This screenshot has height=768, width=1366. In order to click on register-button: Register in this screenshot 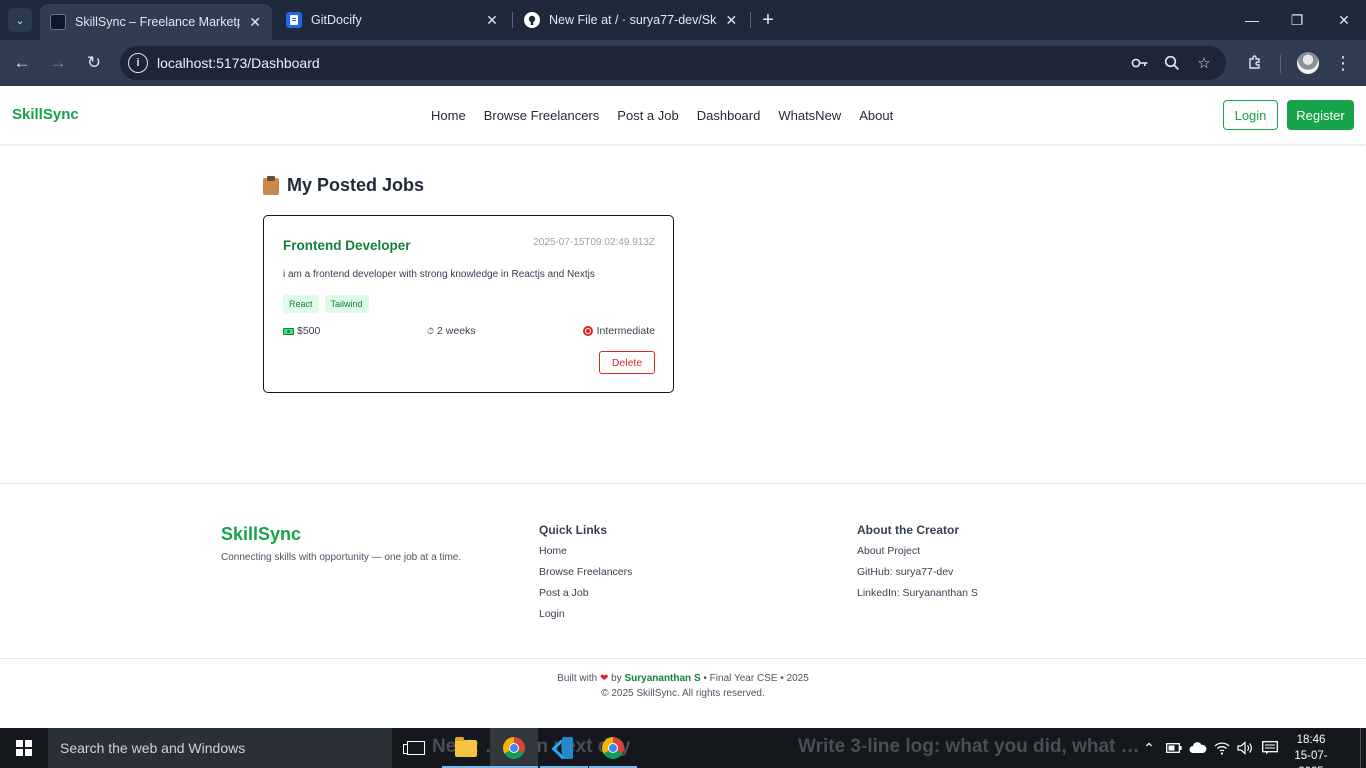, I will do `click(1320, 115)`.